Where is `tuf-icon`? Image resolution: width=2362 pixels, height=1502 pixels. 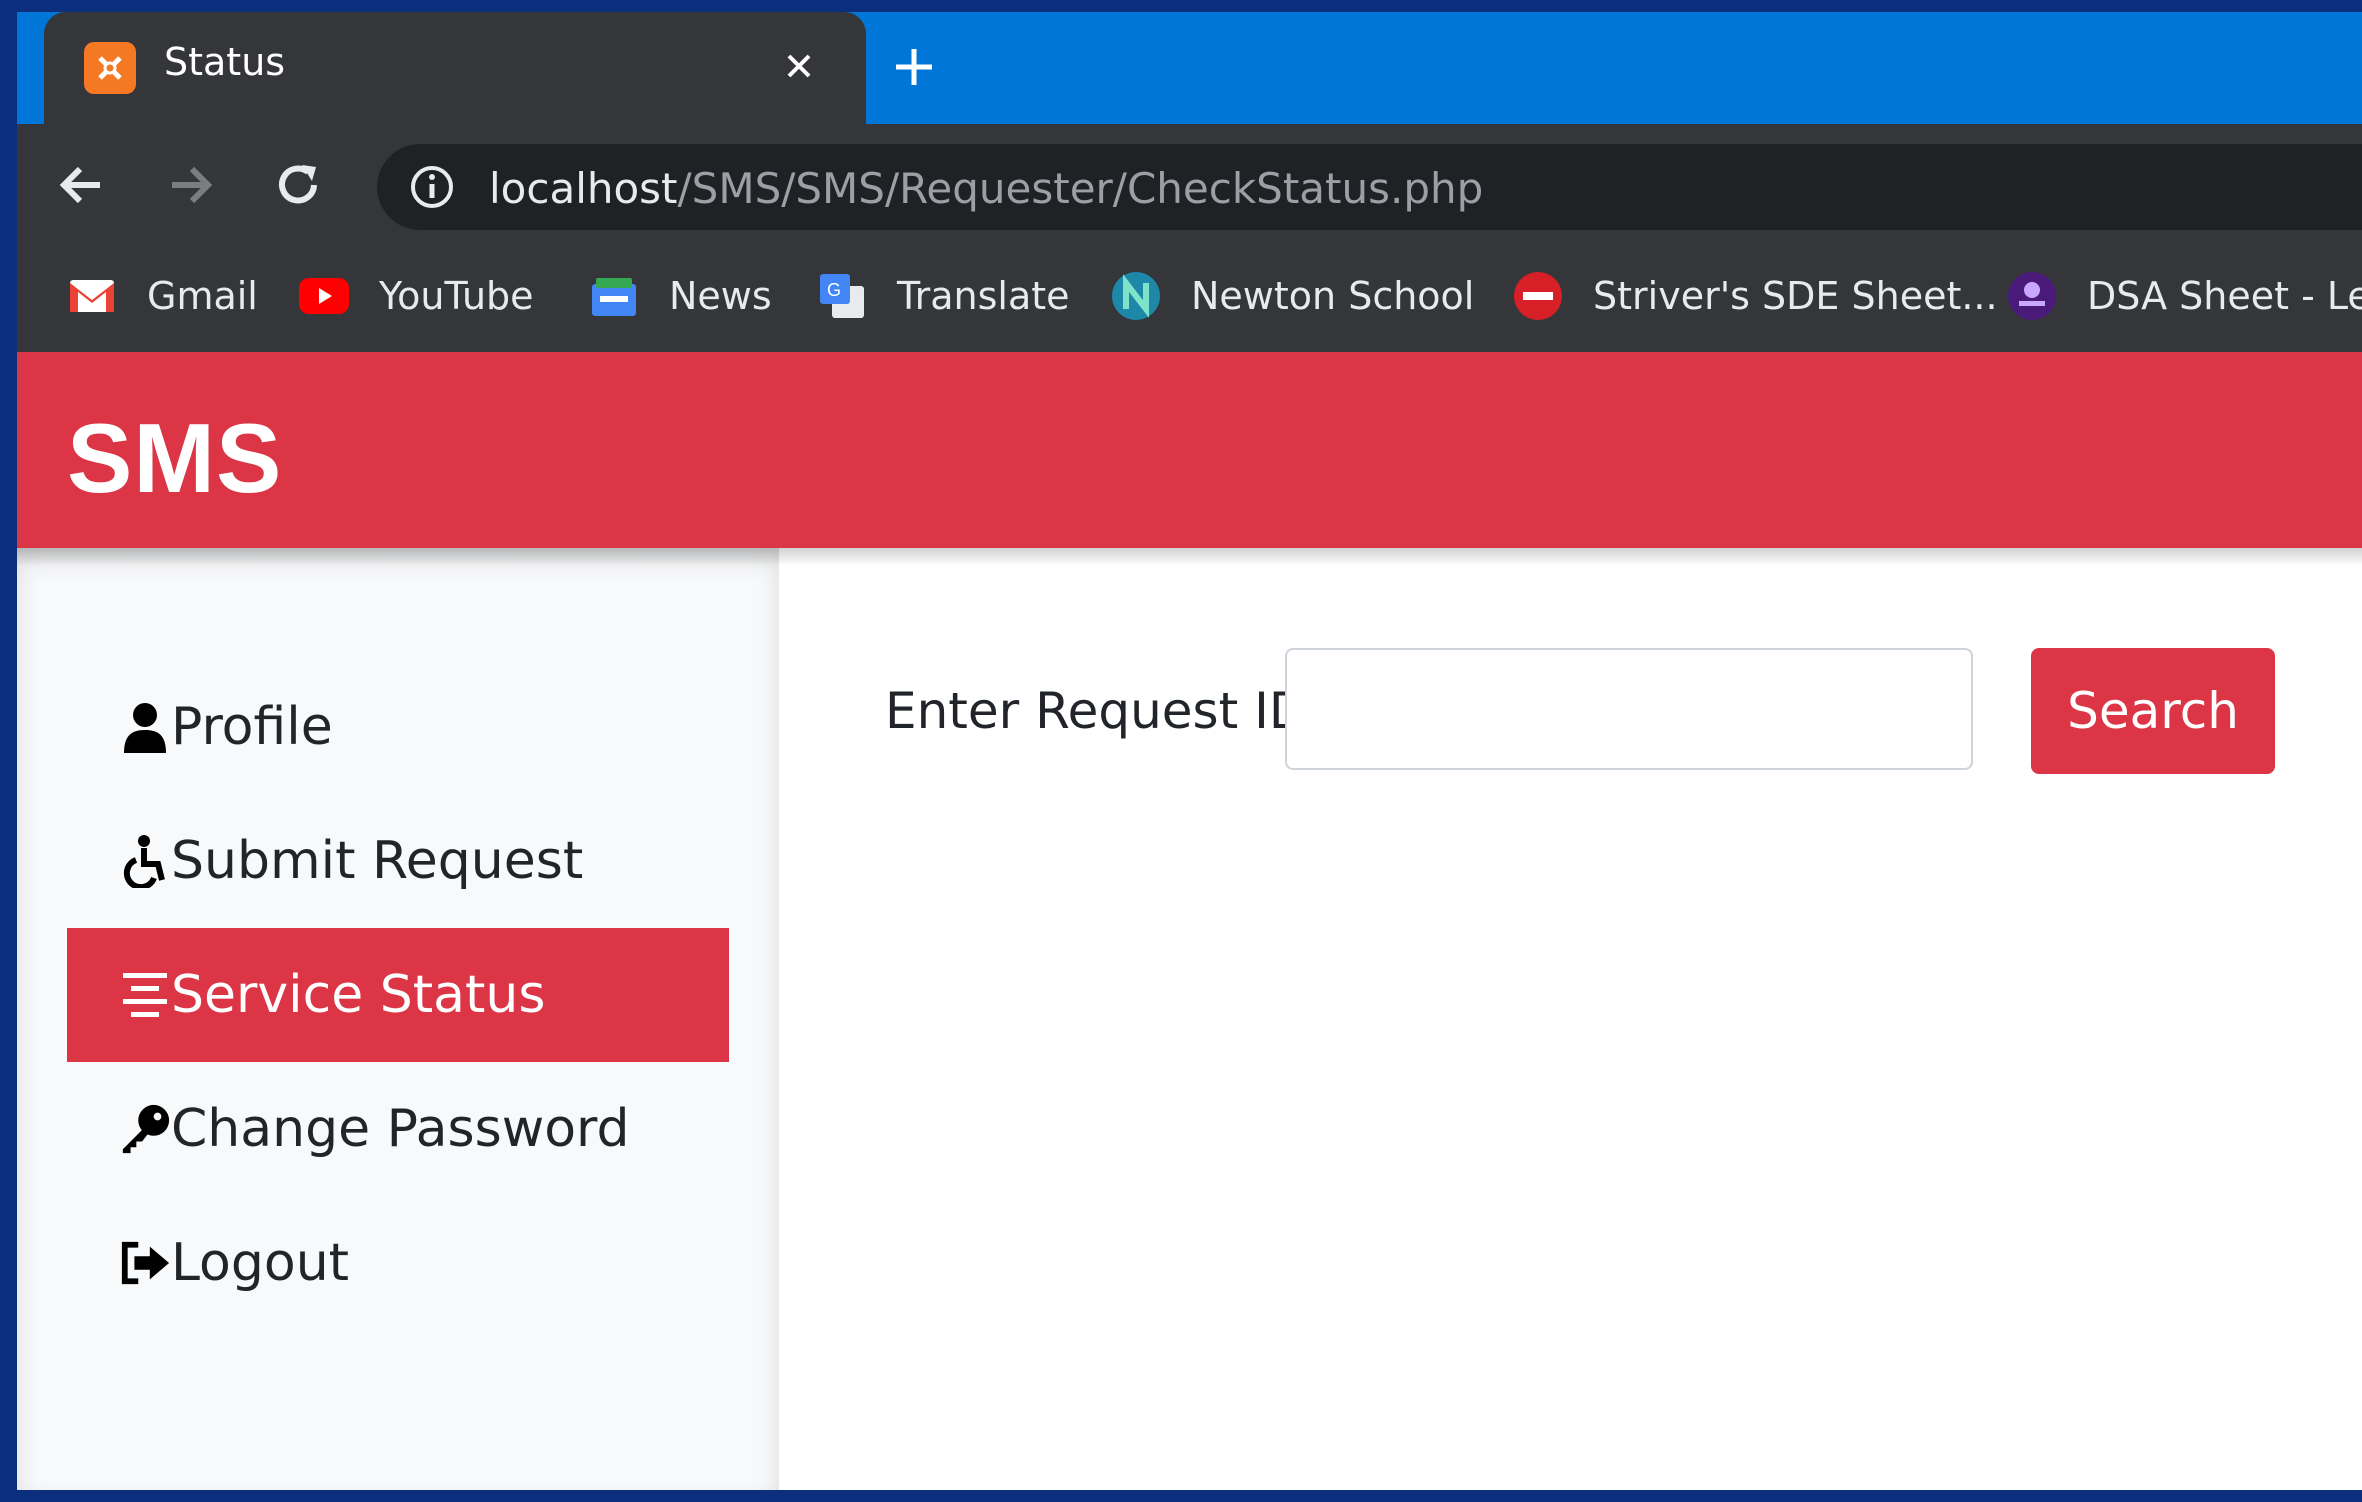
tuf-icon is located at coordinates (1538, 296).